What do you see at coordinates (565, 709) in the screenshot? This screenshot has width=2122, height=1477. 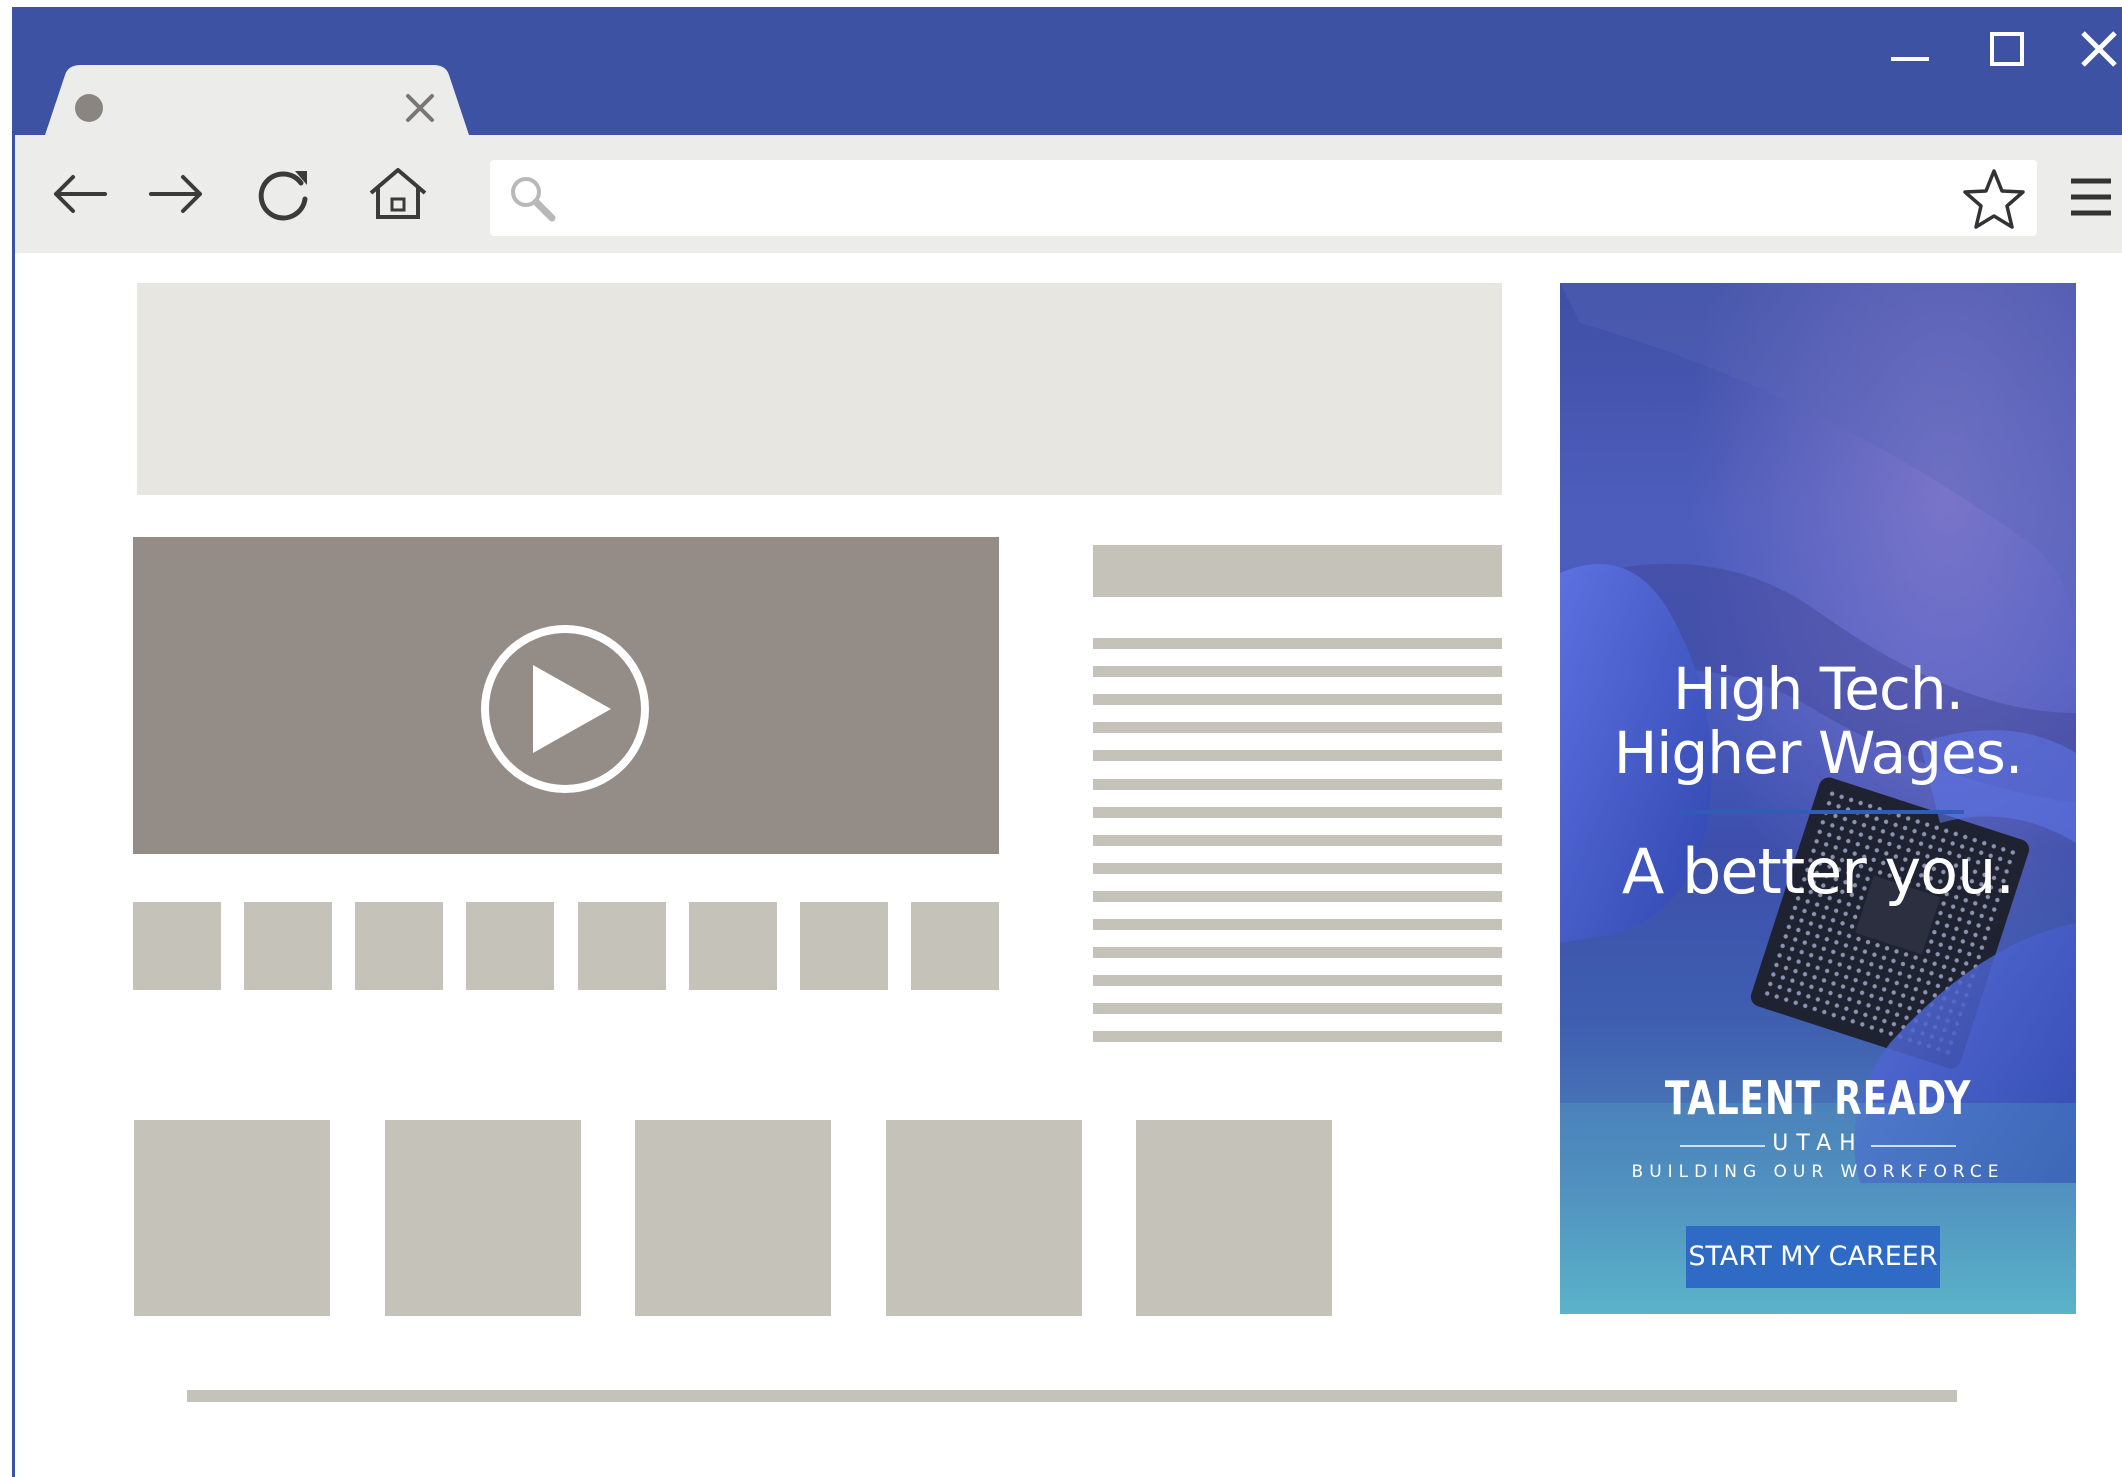 I see `play-icon` at bounding box center [565, 709].